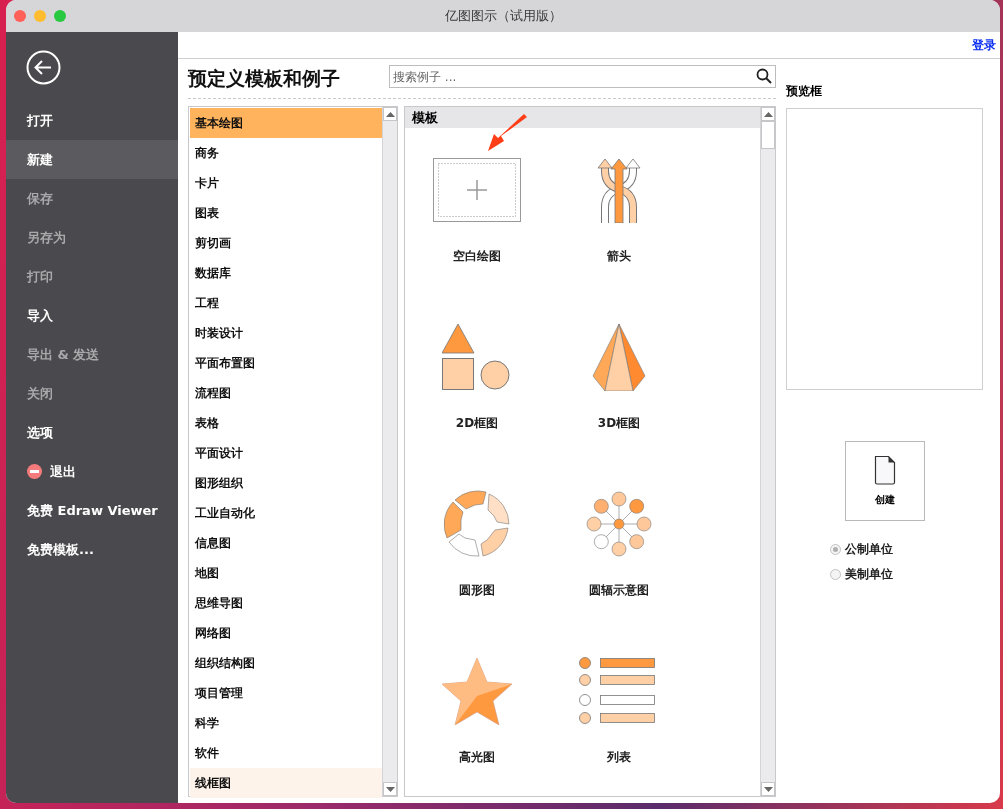 This screenshot has height=809, width=1003. Describe the element at coordinates (286, 123) in the screenshot. I see `category-item: 基本绘图` at that location.